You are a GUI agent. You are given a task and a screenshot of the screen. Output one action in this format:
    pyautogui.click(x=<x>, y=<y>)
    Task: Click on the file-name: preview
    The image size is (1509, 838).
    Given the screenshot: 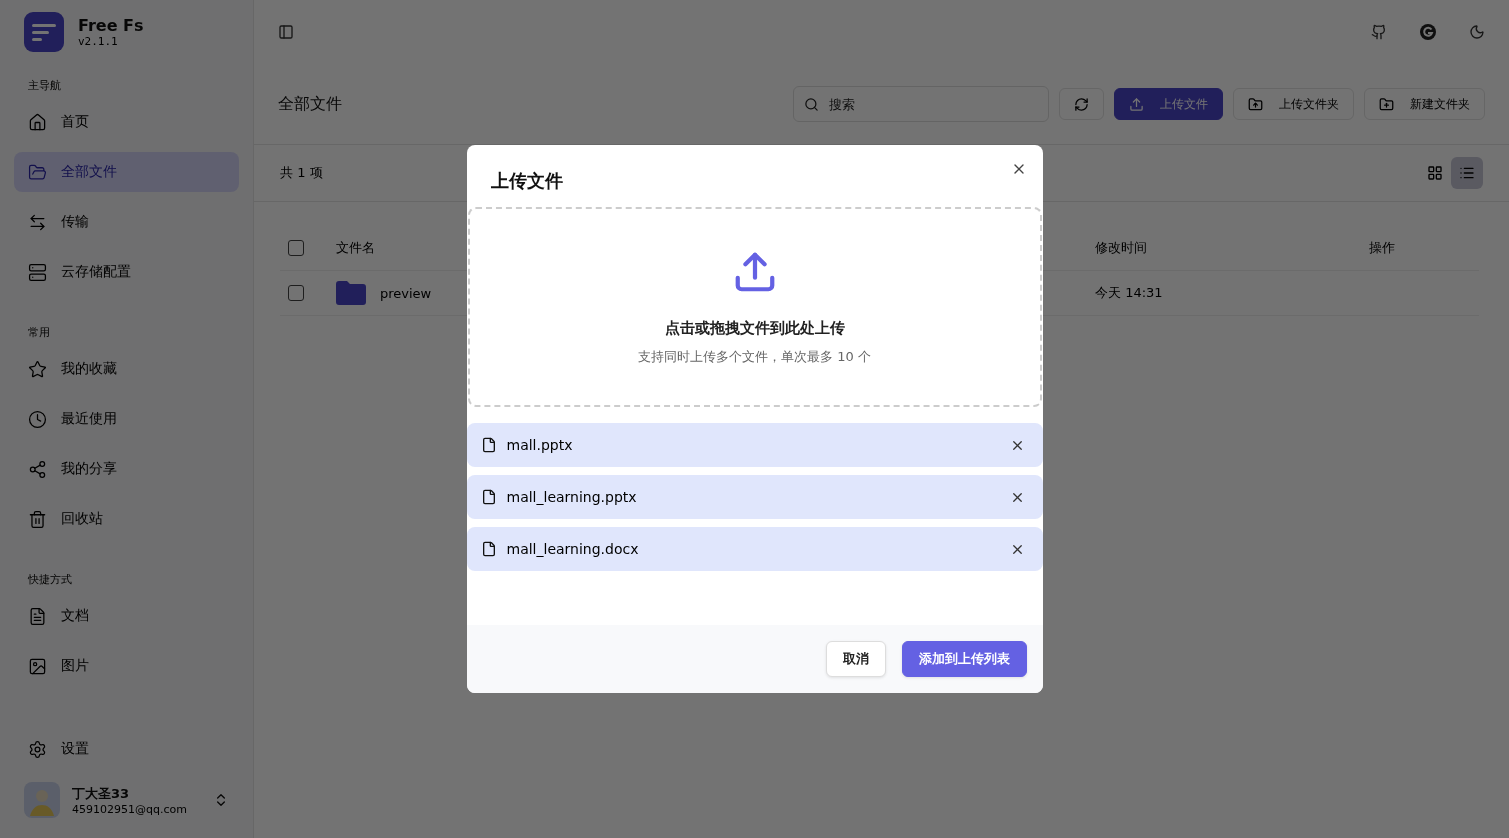 What is the action you would take?
    pyautogui.click(x=406, y=293)
    